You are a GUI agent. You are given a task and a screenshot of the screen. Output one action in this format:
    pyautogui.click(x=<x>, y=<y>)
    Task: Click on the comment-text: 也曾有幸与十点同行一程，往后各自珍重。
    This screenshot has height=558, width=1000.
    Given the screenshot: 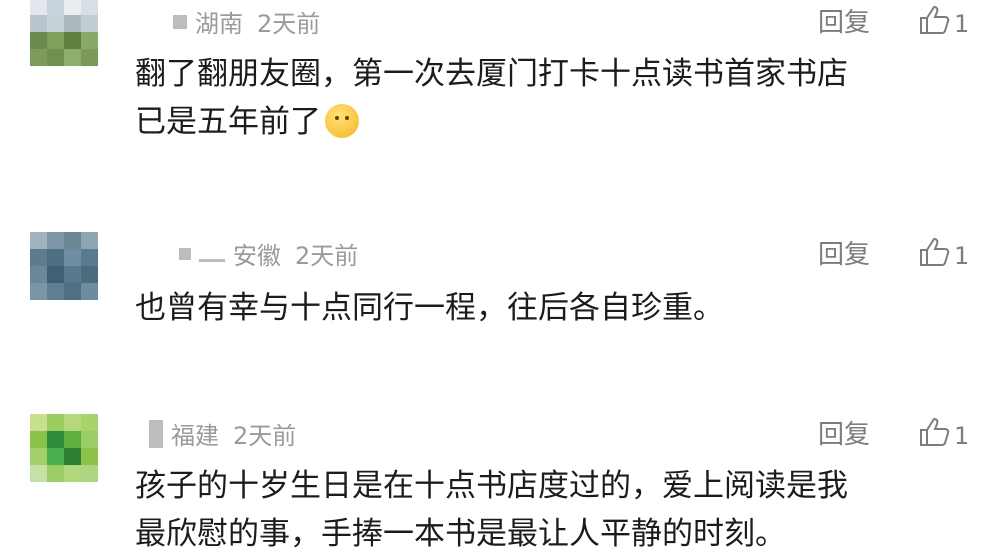 What is the action you would take?
    pyautogui.click(x=429, y=308)
    